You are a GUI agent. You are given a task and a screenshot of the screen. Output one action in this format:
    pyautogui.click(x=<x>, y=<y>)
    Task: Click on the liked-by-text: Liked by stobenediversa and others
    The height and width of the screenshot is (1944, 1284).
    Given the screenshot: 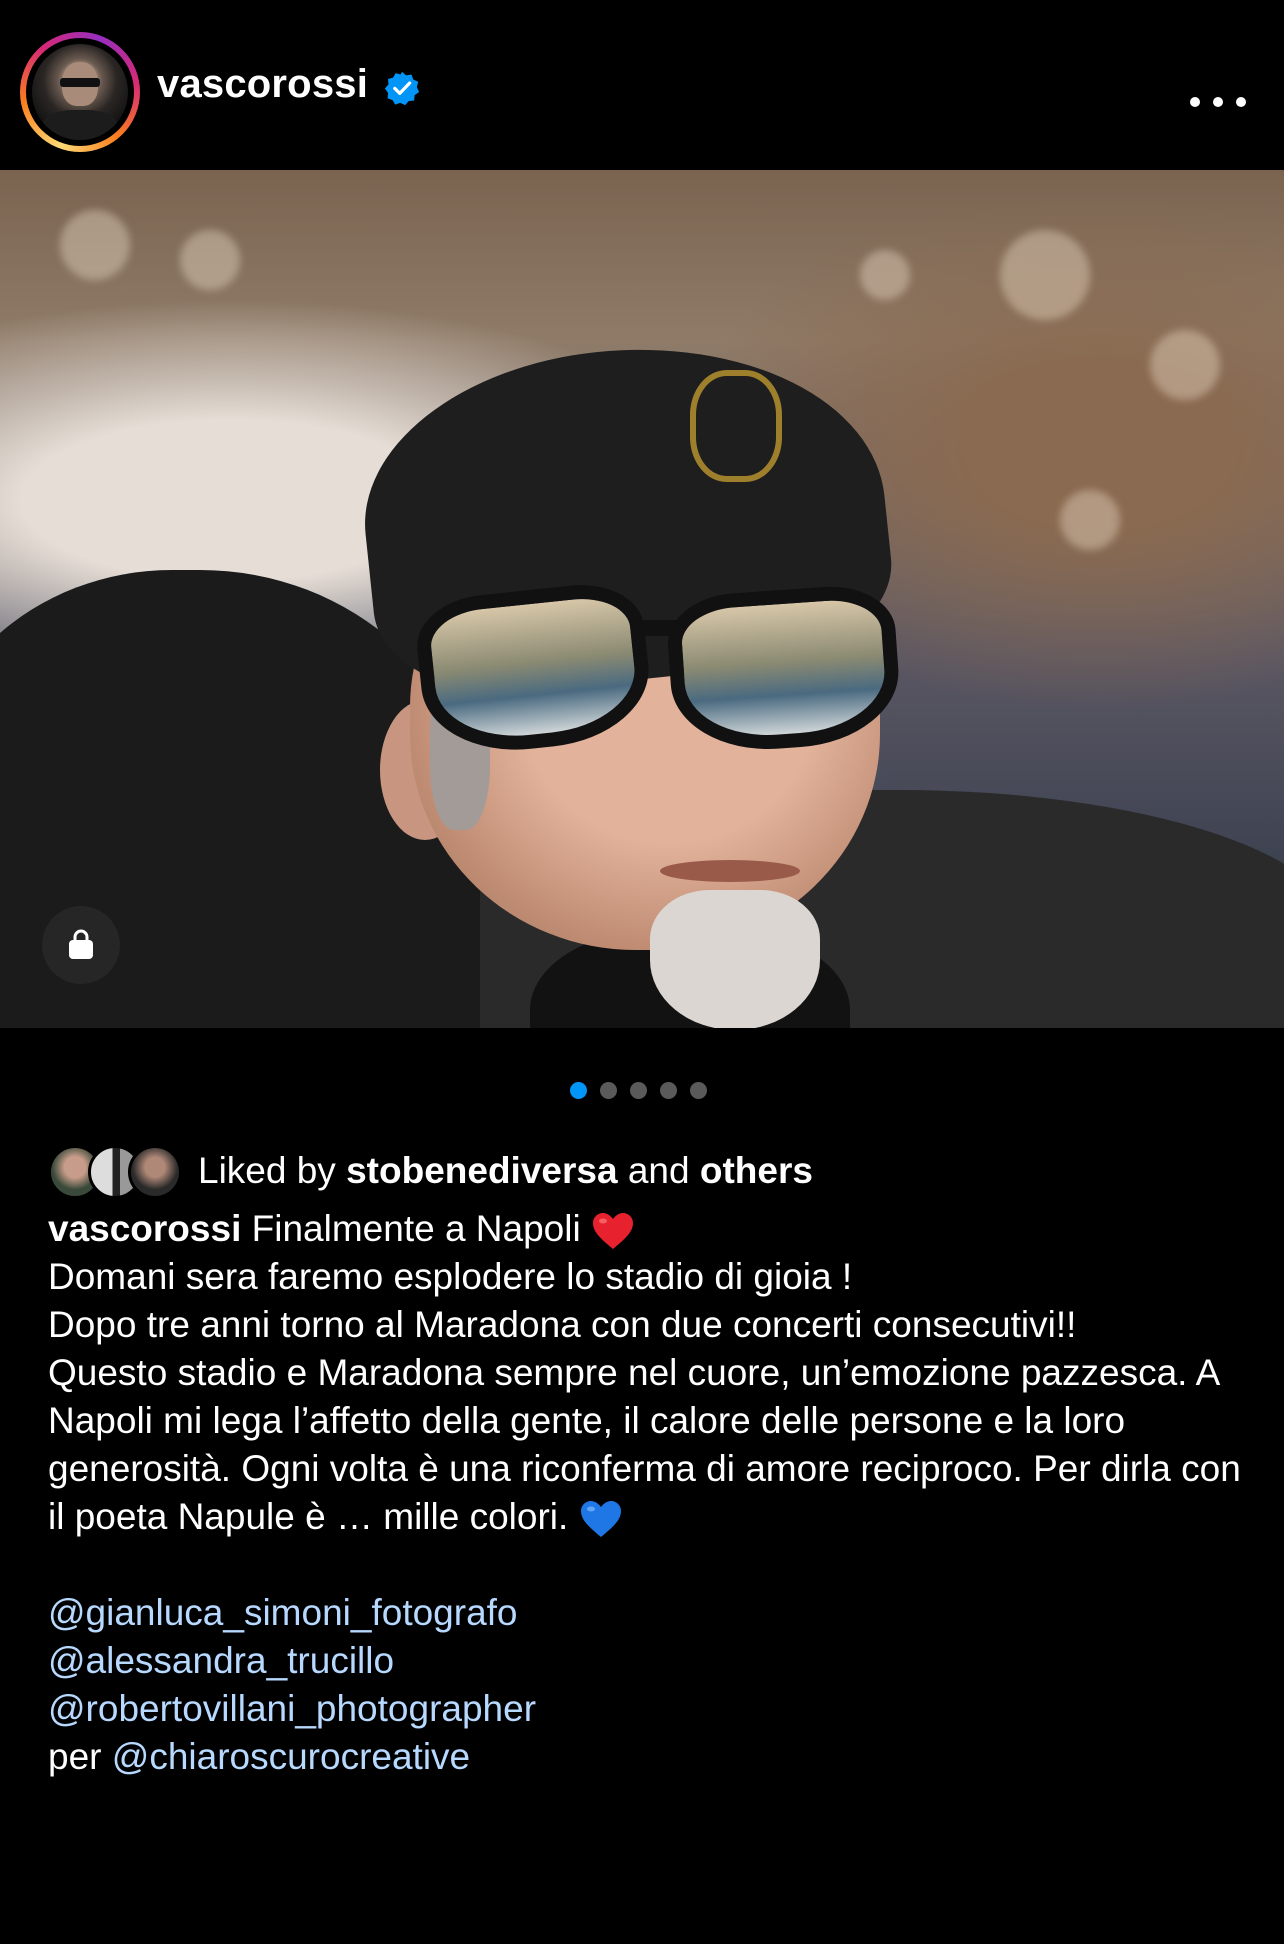 What is the action you would take?
    pyautogui.click(x=505, y=1170)
    